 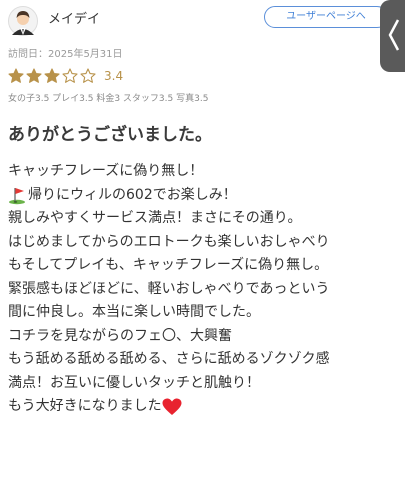 I want to click on user-avatar-icon, so click(x=23, y=21).